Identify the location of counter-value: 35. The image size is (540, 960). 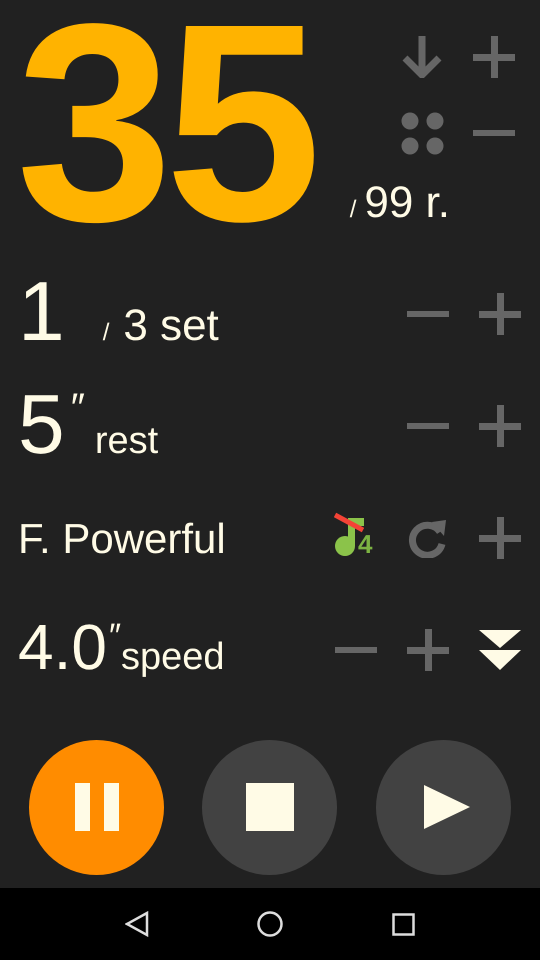
(165, 129).